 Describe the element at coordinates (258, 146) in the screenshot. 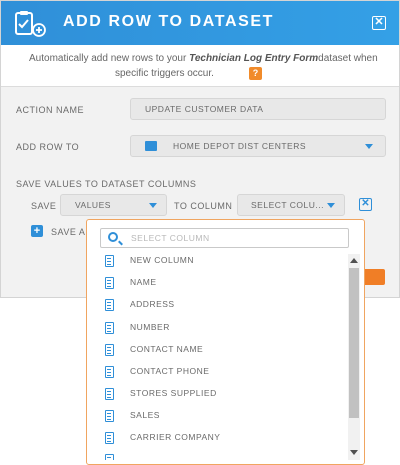

I see `dataset-select: HOME DEPOT DIST CENTERS` at that location.